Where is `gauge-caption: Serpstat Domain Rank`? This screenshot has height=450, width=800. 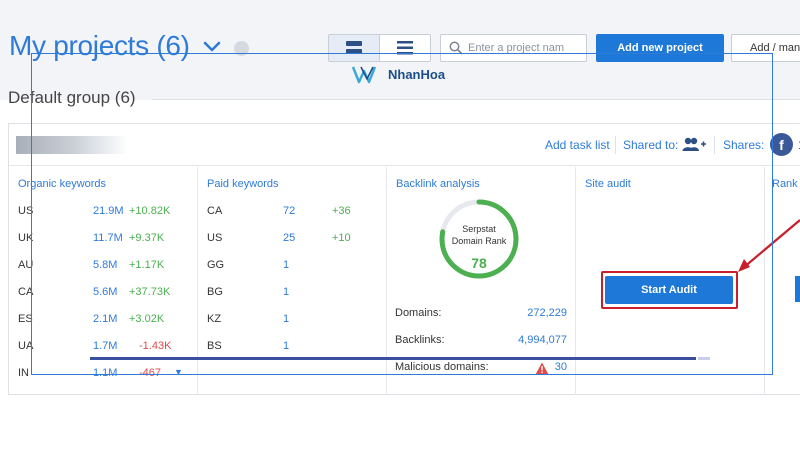
gauge-caption: Serpstat Domain Rank is located at coordinates (479, 235).